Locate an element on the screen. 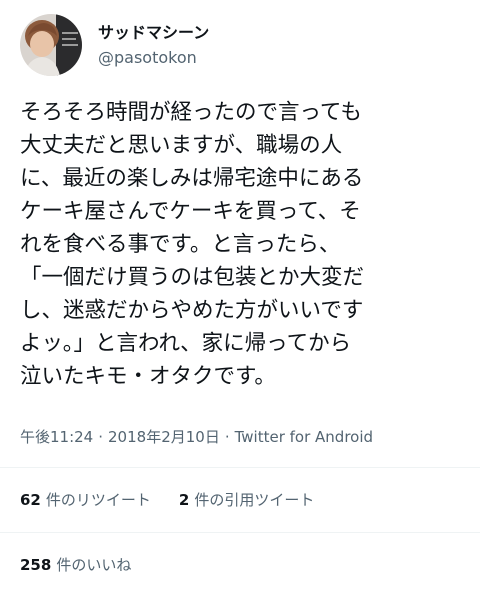  stats-row-retweets: 62 件のリツイート 2 件の引用ツイート is located at coordinates (181, 500).